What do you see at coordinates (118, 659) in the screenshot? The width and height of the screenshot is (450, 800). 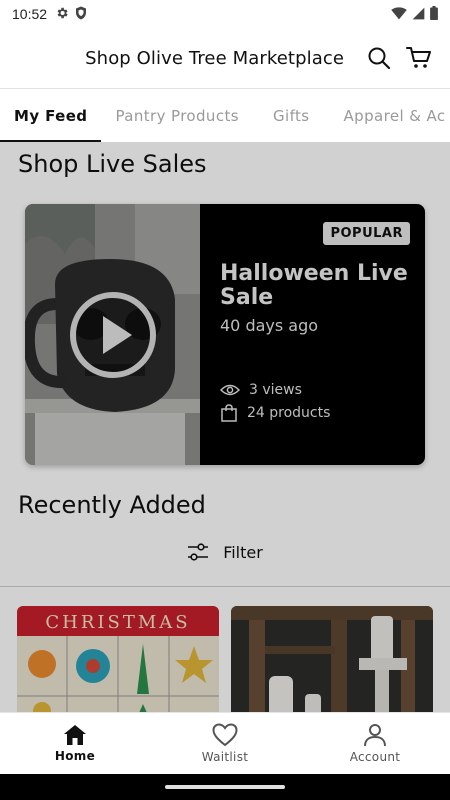 I see `product-tile-christmas: CHRISTMAS` at bounding box center [118, 659].